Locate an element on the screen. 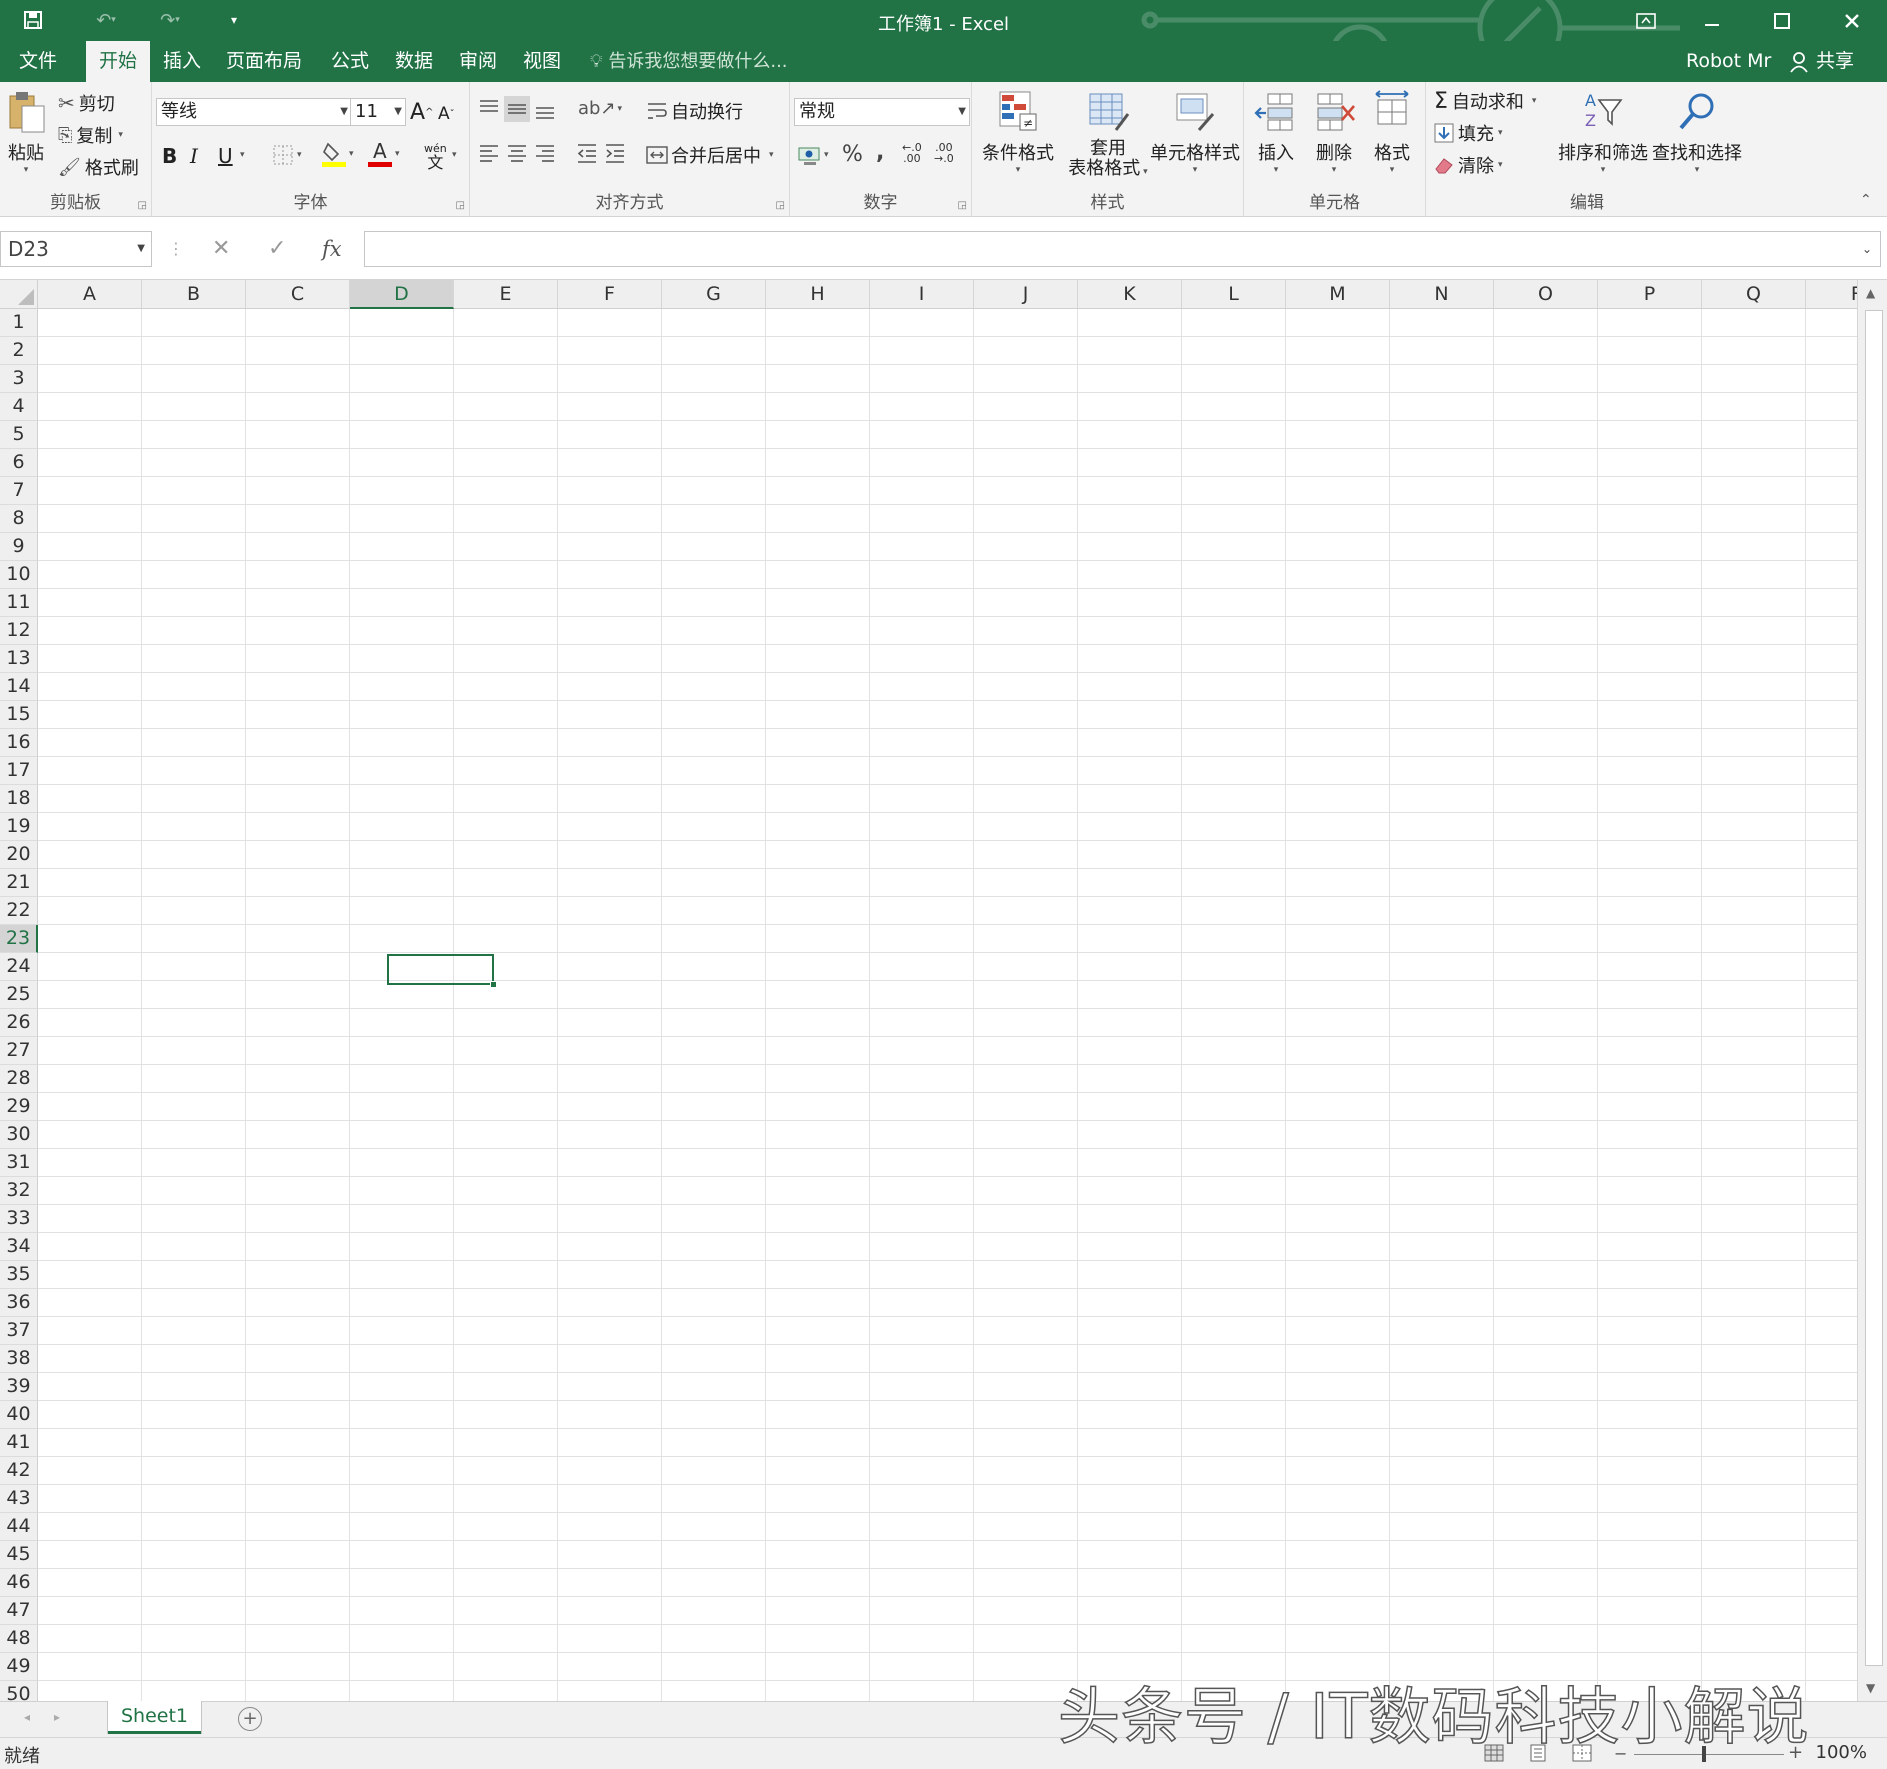 This screenshot has width=1887, height=1769. row-header-44: 44 is located at coordinates (19, 1527).